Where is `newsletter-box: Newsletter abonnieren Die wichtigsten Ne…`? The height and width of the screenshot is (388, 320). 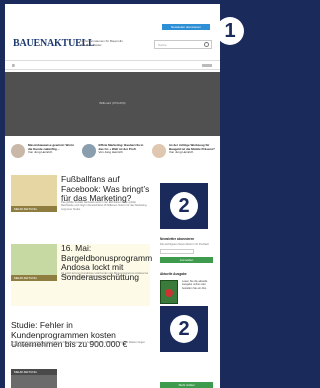 newsletter-box: Newsletter abonnieren Die wichtigsten Ne… is located at coordinates (186, 250).